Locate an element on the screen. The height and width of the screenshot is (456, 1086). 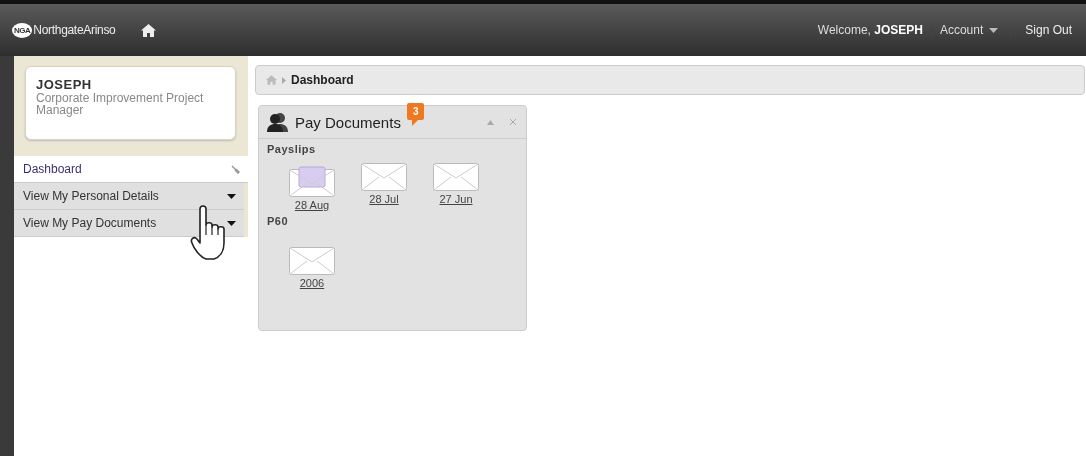
breadcrumb-item: Dashboard is located at coordinates (322, 80).